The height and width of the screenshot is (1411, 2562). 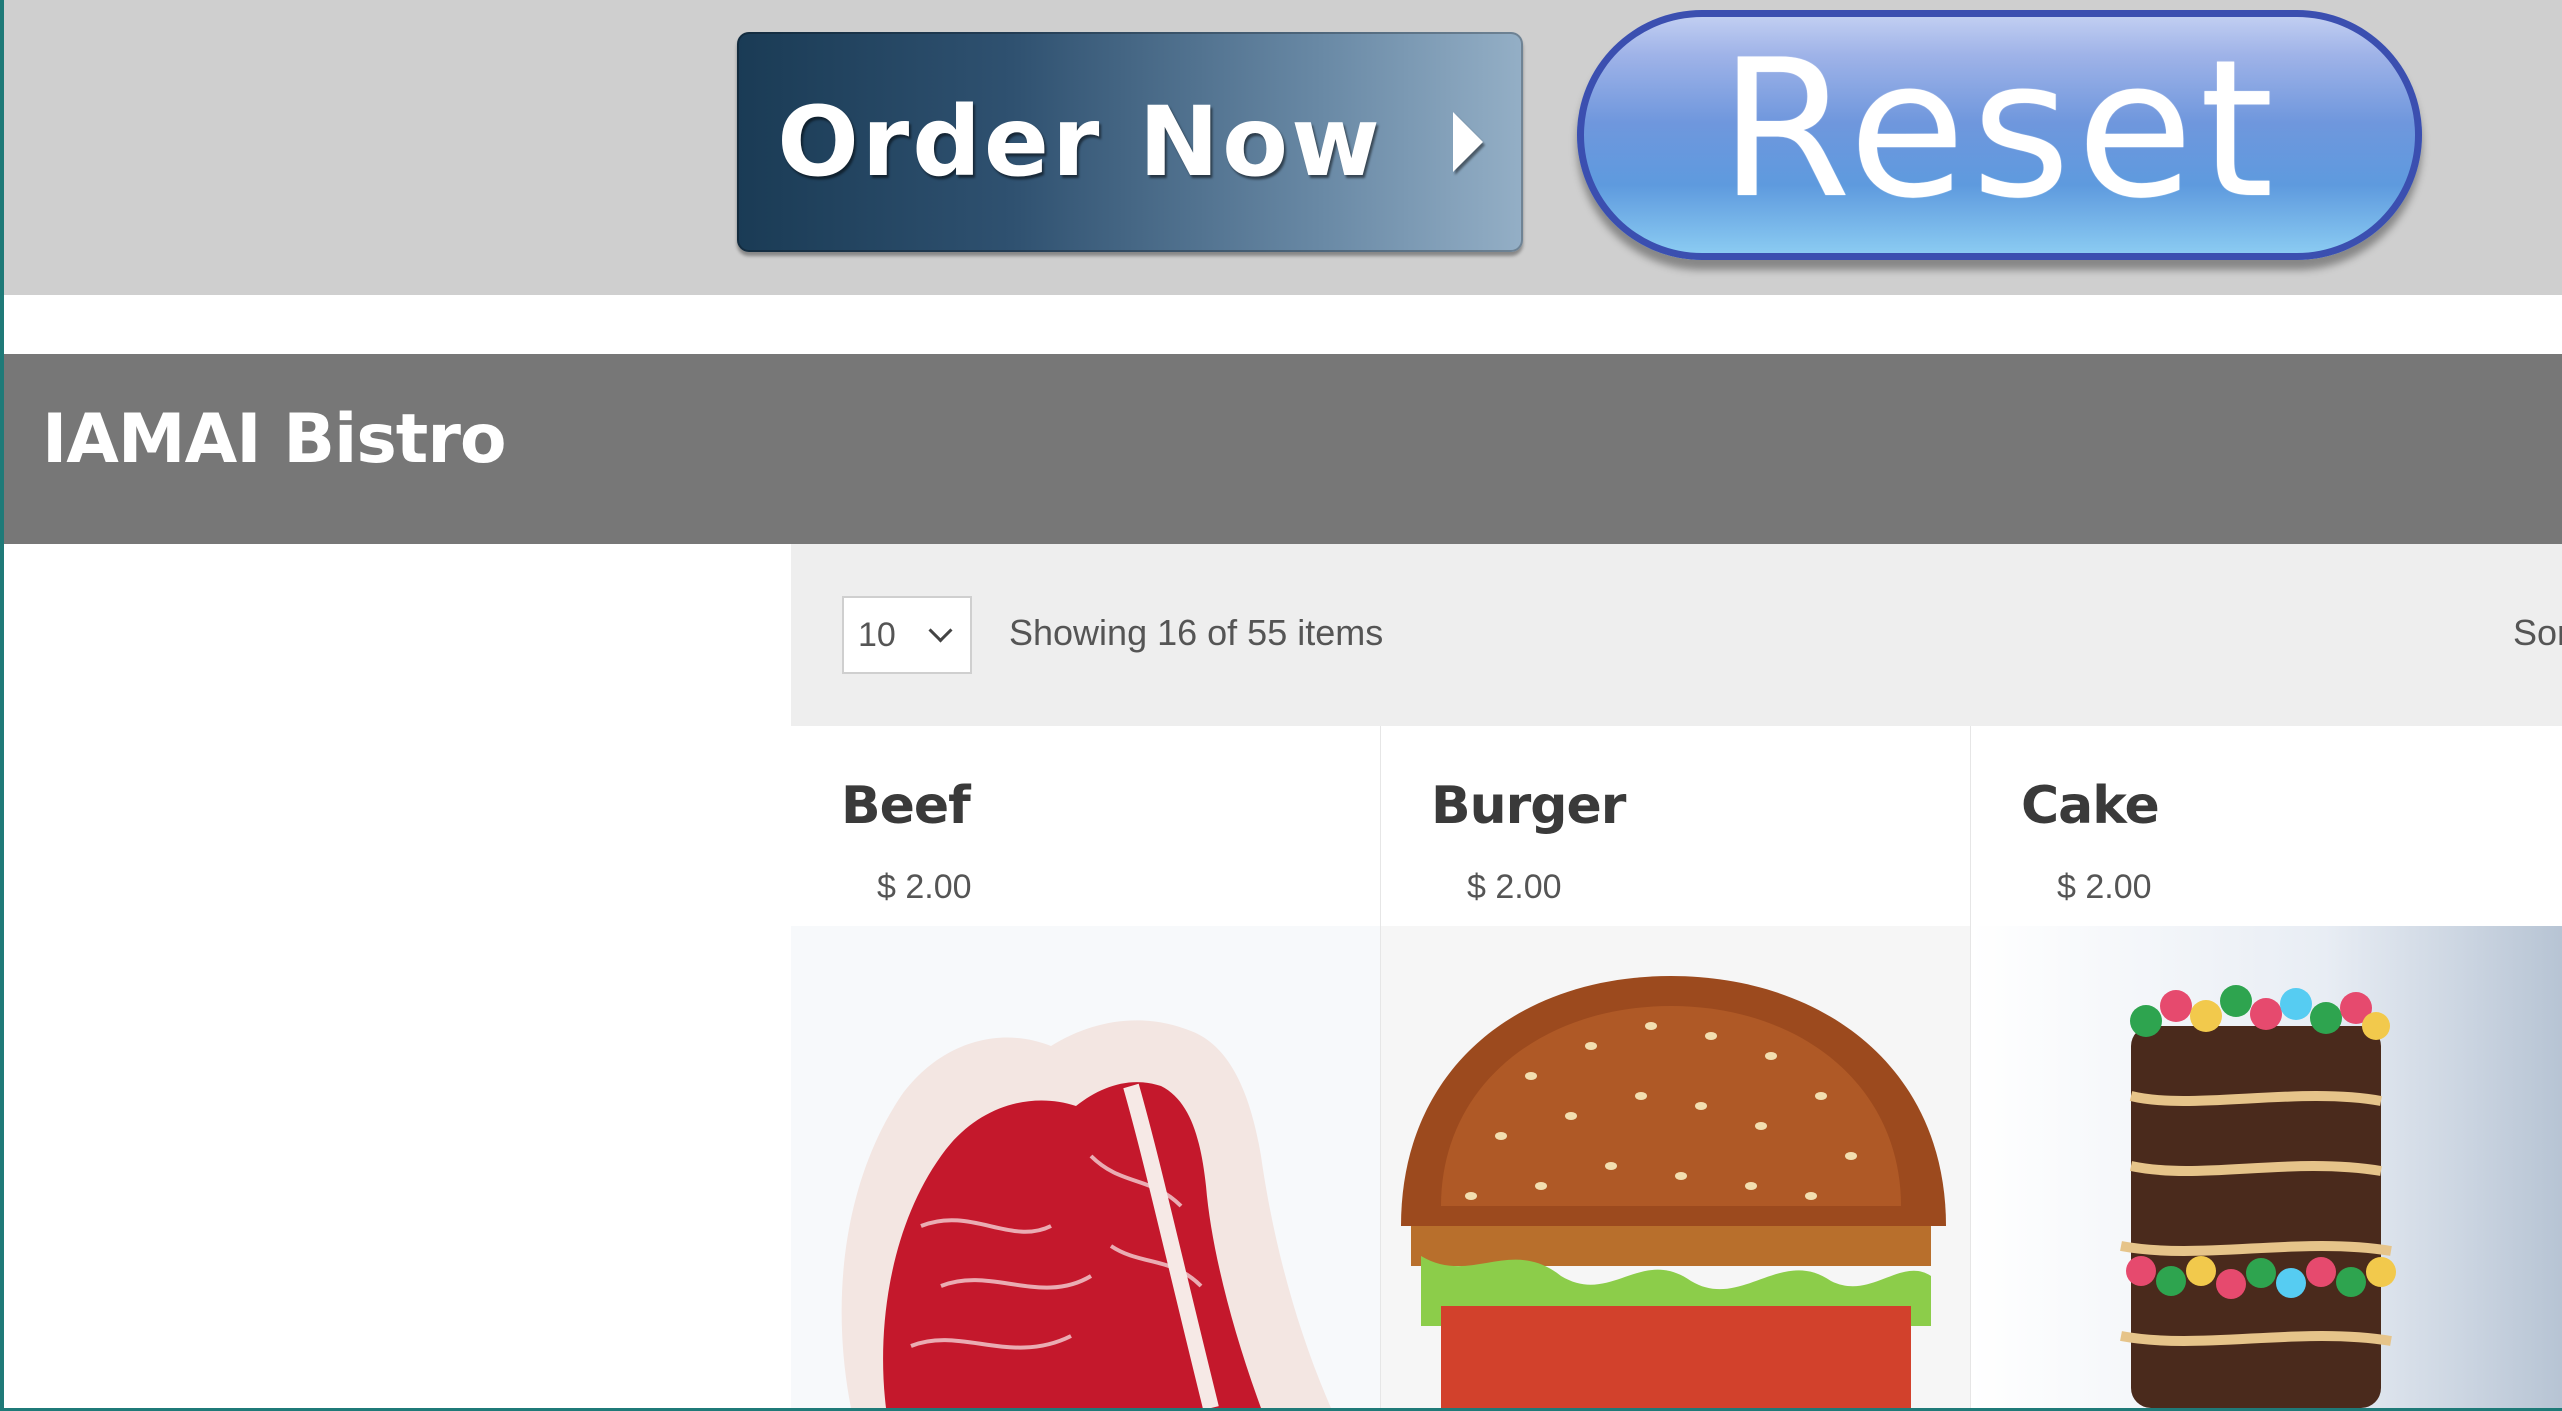 What do you see at coordinates (1080, 142) in the screenshot?
I see `order-now-label: Order Now` at bounding box center [1080, 142].